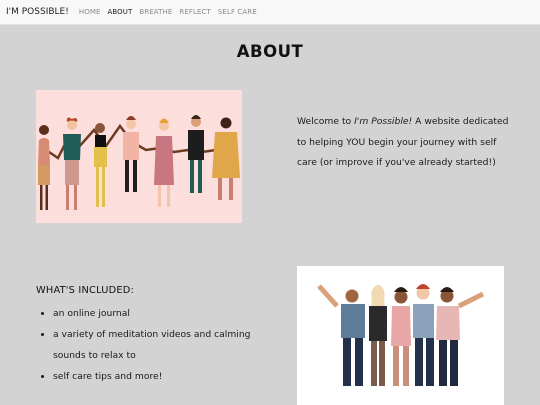 The width and height of the screenshot is (540, 405). Describe the element at coordinates (195, 12) in the screenshot. I see `nav-reflect: REFLECT` at that location.